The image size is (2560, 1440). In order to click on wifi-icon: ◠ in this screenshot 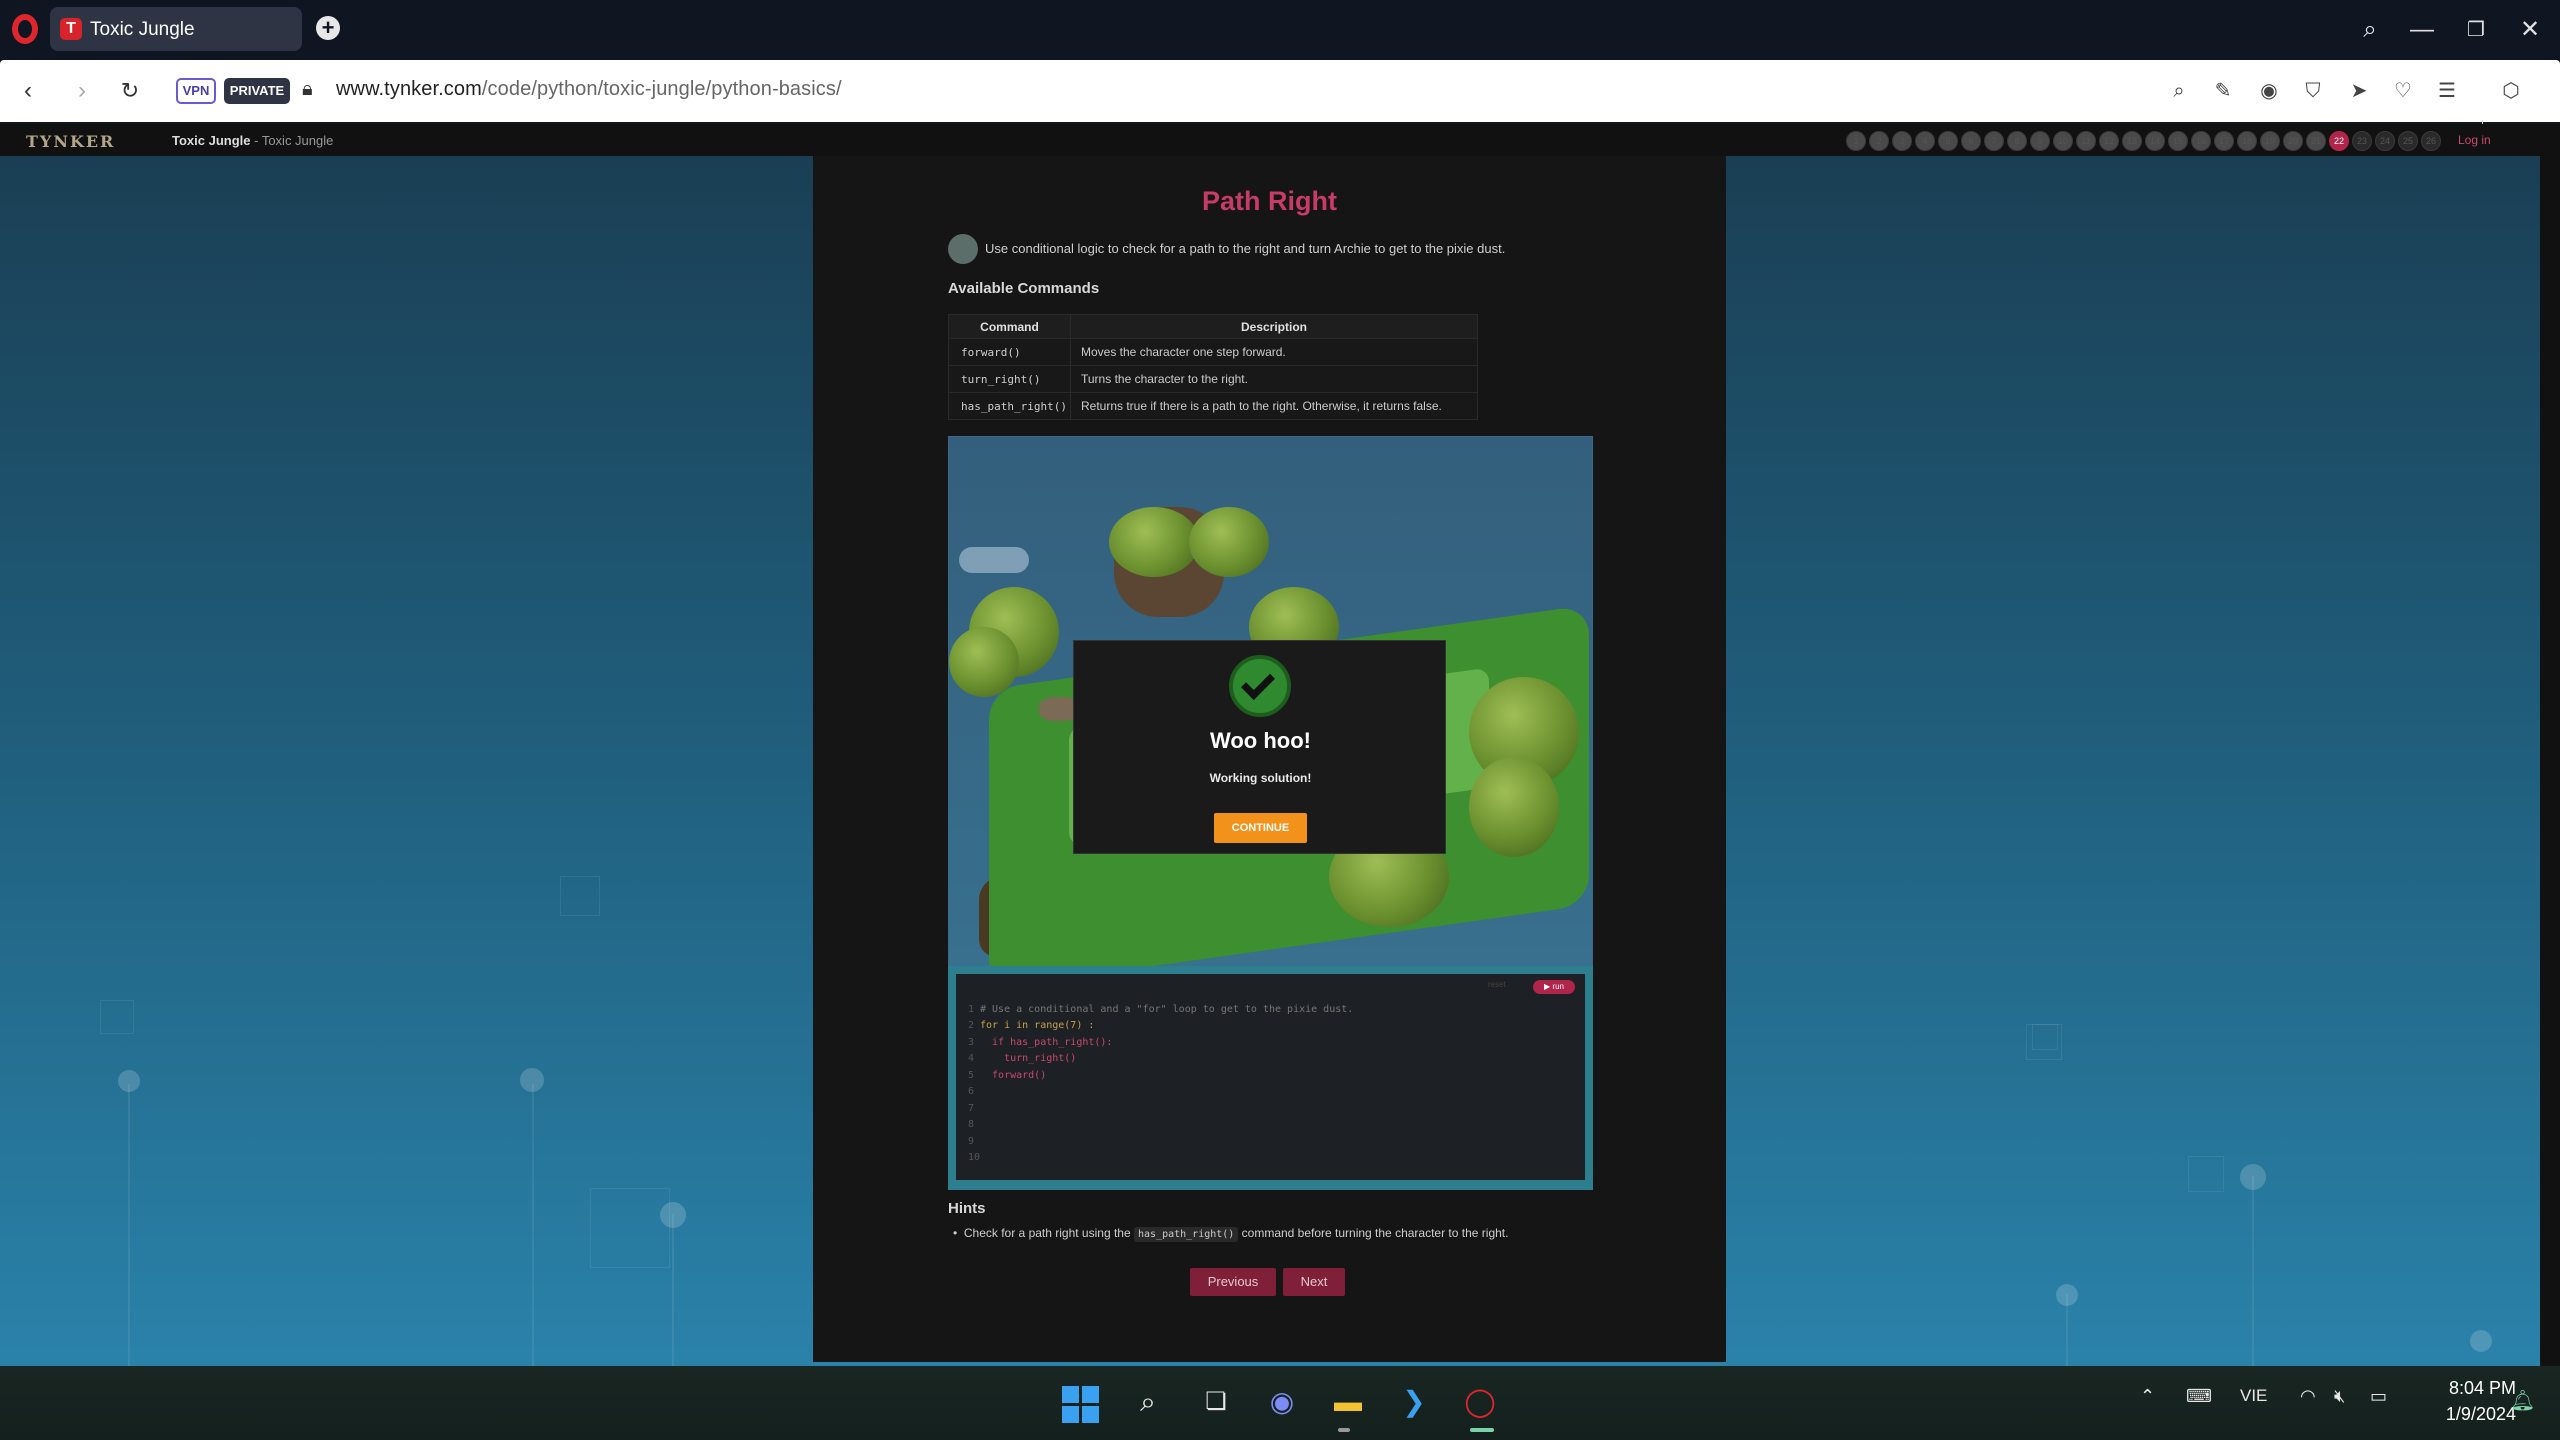, I will do `click(2308, 1396)`.